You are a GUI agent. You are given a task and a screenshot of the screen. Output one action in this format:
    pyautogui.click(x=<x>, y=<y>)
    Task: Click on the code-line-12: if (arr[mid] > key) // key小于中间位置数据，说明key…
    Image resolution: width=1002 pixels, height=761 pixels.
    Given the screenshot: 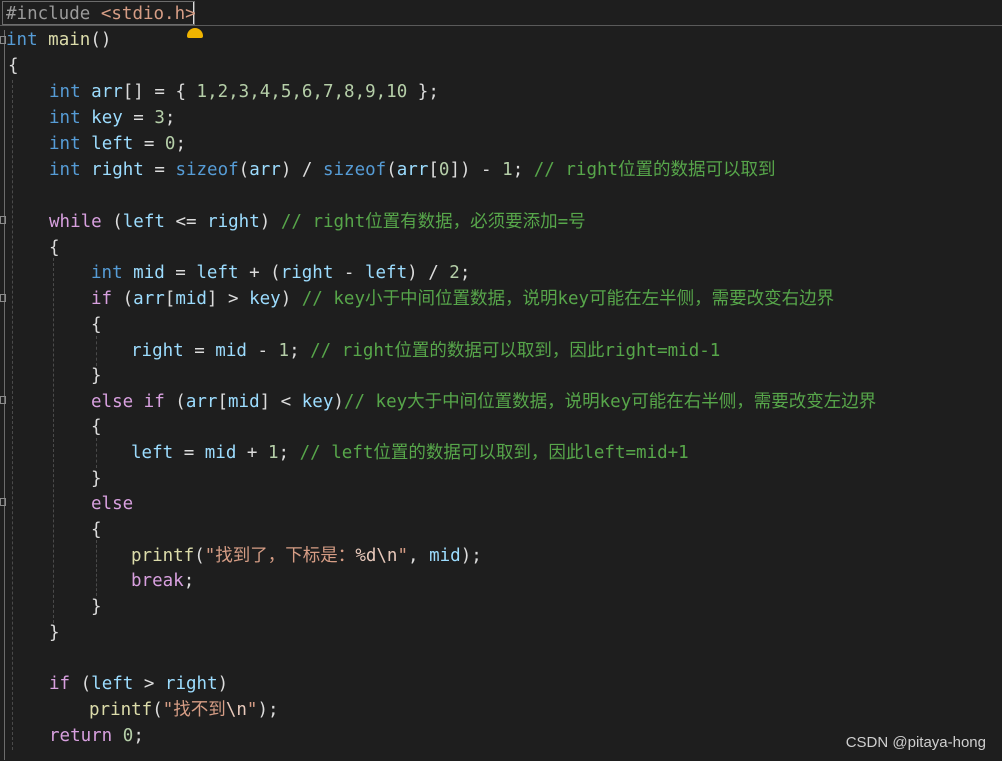 What is the action you would take?
    pyautogui.click(x=462, y=299)
    